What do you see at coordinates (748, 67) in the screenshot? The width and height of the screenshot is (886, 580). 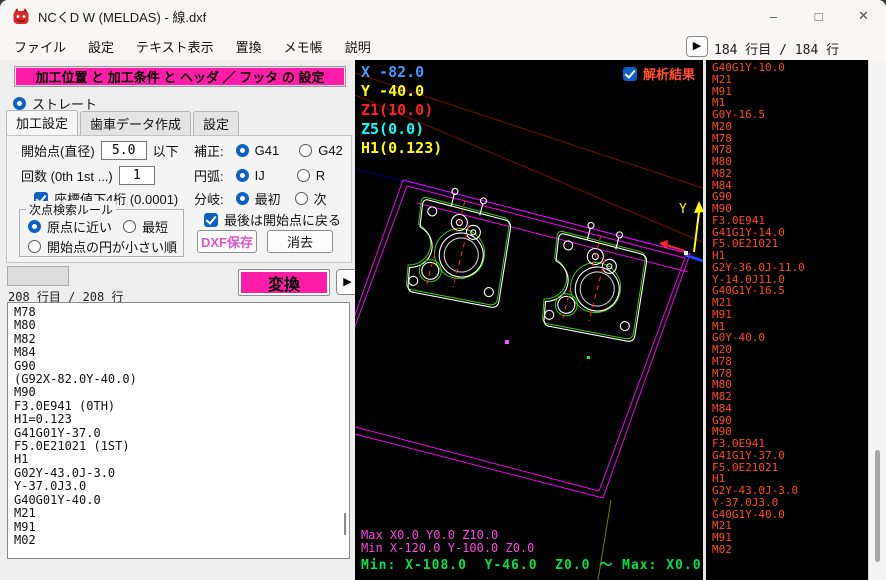 I see `analysis-gcode-line: G40G1Y-10.0` at bounding box center [748, 67].